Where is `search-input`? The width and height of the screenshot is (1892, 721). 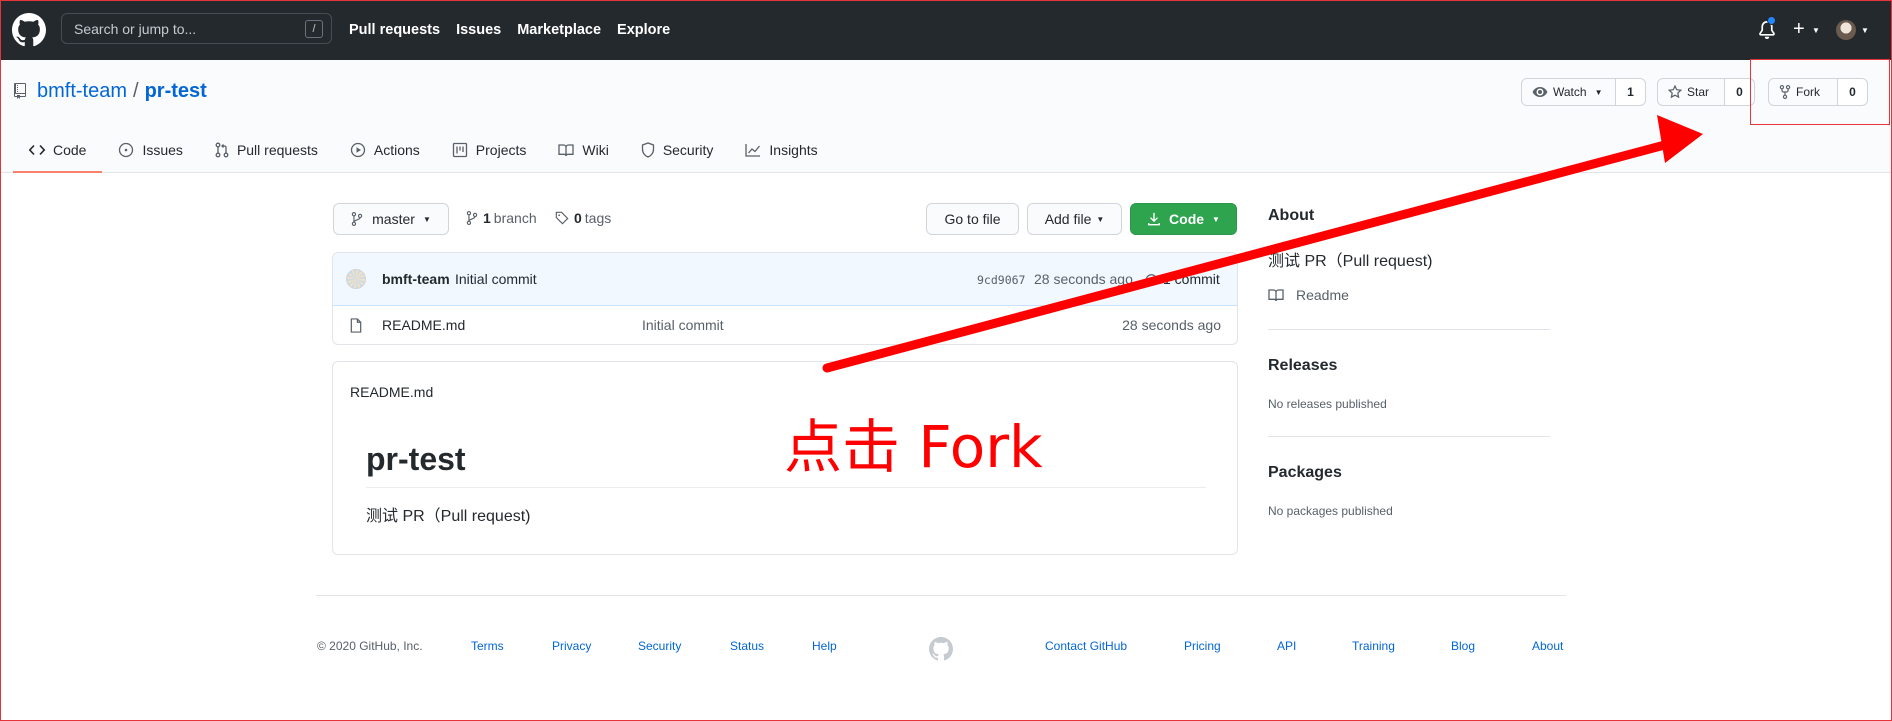
search-input is located at coordinates (184, 28).